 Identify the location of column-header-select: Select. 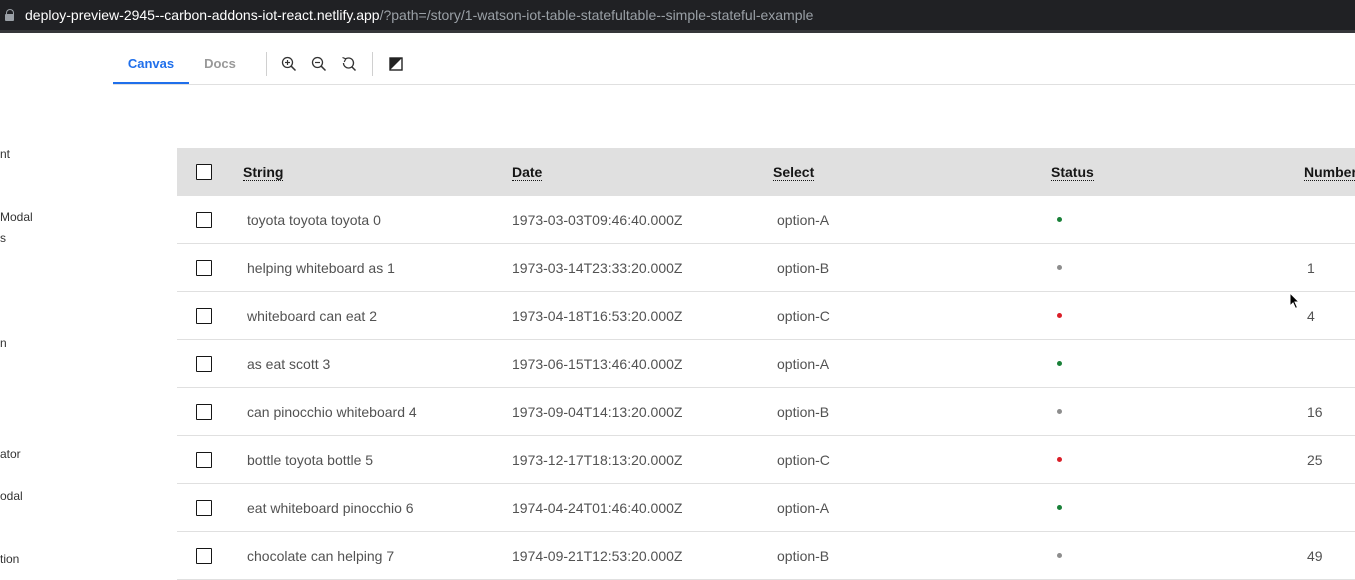
(794, 172).